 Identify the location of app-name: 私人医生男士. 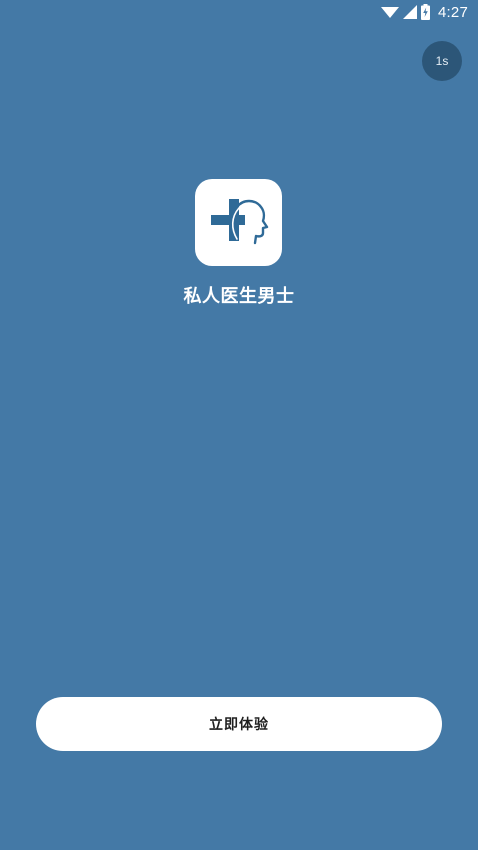
(239, 296).